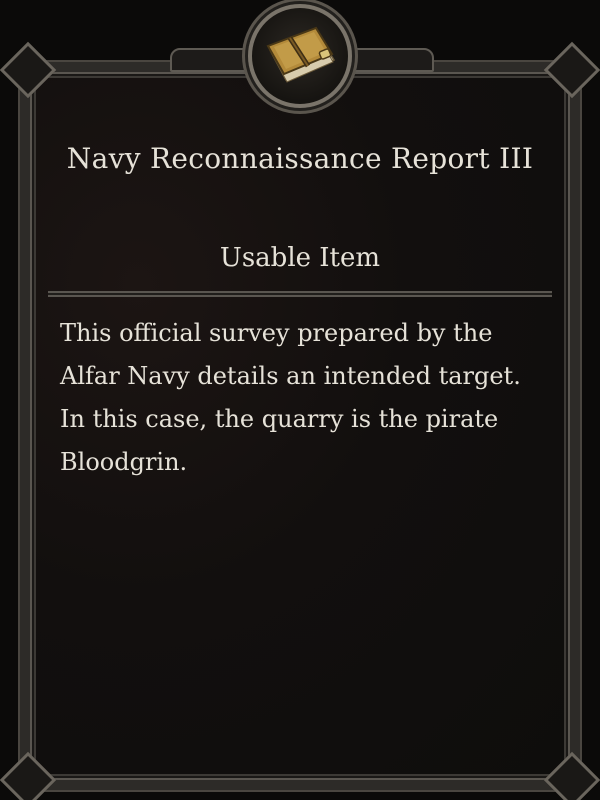 The width and height of the screenshot is (600, 800). What do you see at coordinates (300, 158) in the screenshot?
I see `item-title: Navy Reconnaissance Report III` at bounding box center [300, 158].